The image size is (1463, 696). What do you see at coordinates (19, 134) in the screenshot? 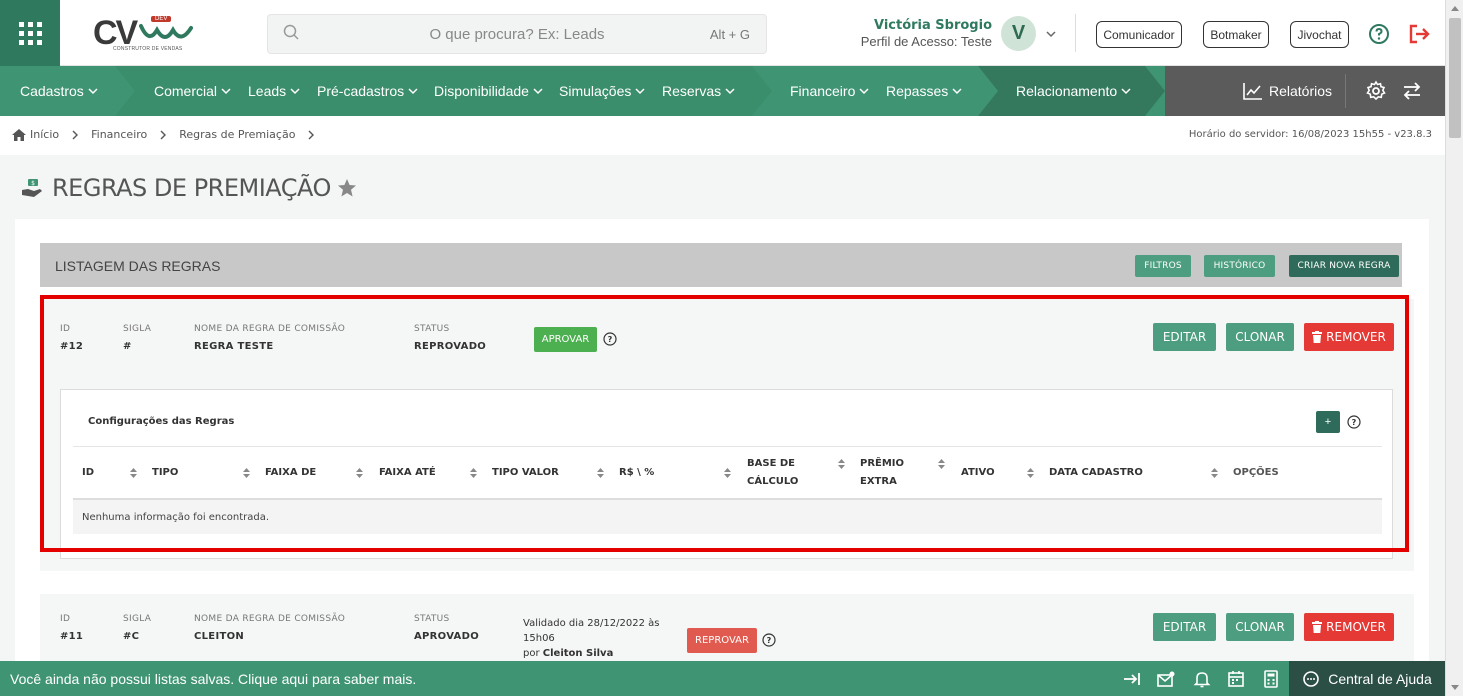
I see `home-icon` at bounding box center [19, 134].